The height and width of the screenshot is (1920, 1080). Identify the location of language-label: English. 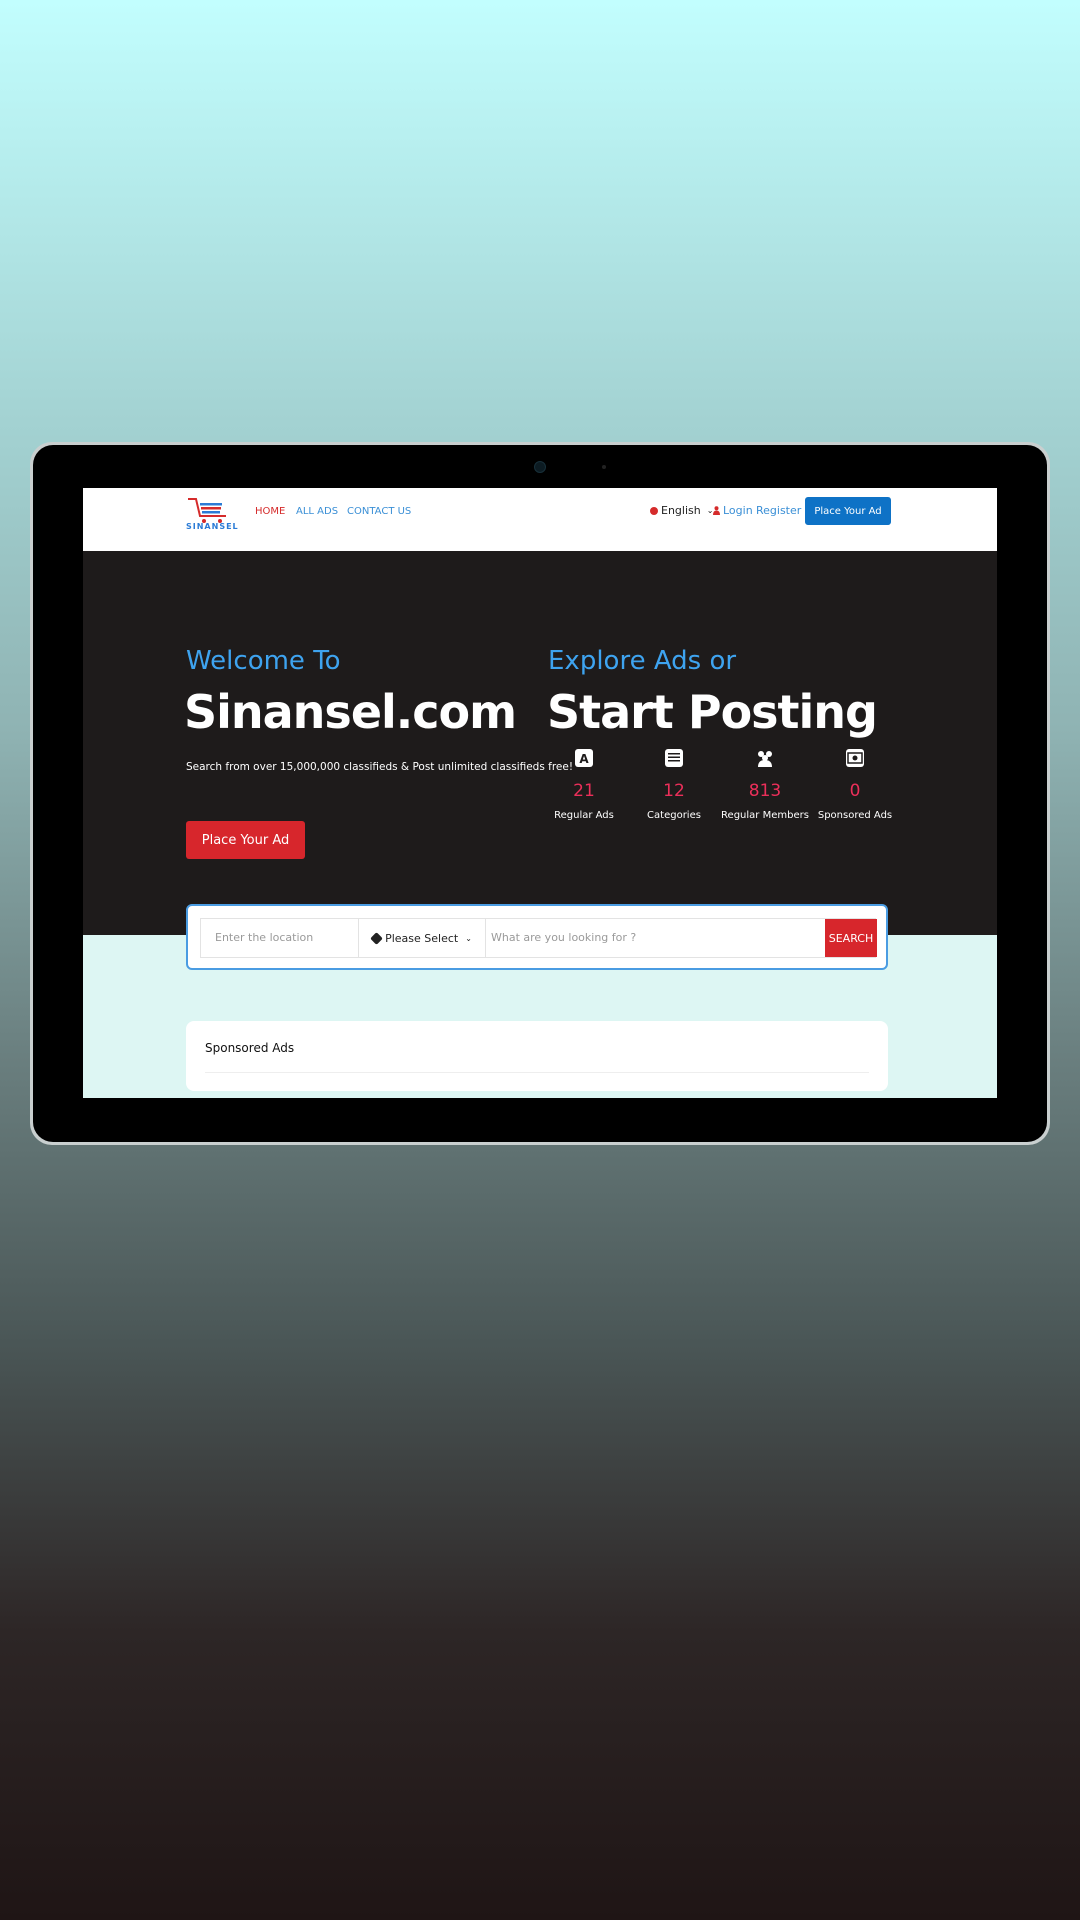
(681, 510).